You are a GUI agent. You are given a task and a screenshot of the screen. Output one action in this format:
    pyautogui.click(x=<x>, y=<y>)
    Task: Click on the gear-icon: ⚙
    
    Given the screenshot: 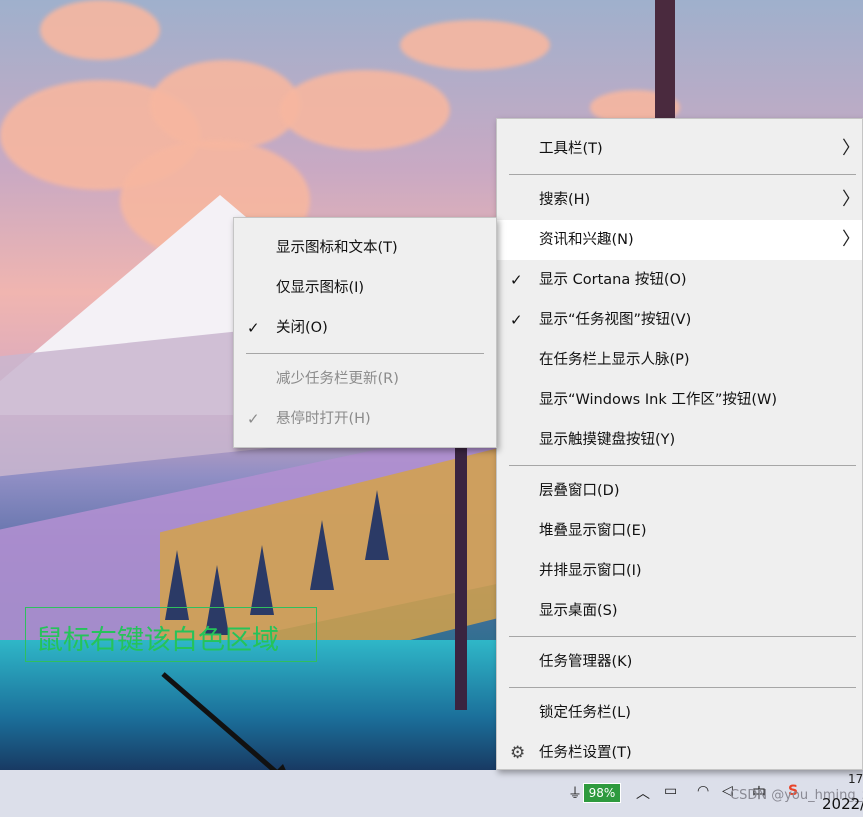 What is the action you would take?
    pyautogui.click(x=518, y=753)
    